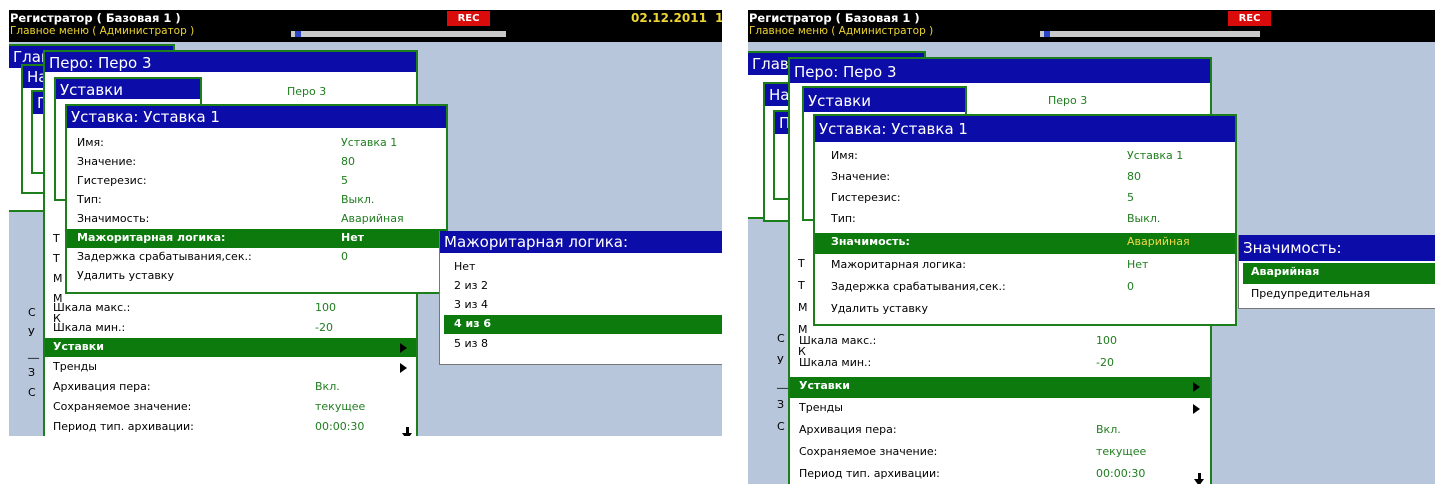 The width and height of the screenshot is (1435, 484). Describe the element at coordinates (718, 18) in the screenshot. I see `time-display: 1` at that location.